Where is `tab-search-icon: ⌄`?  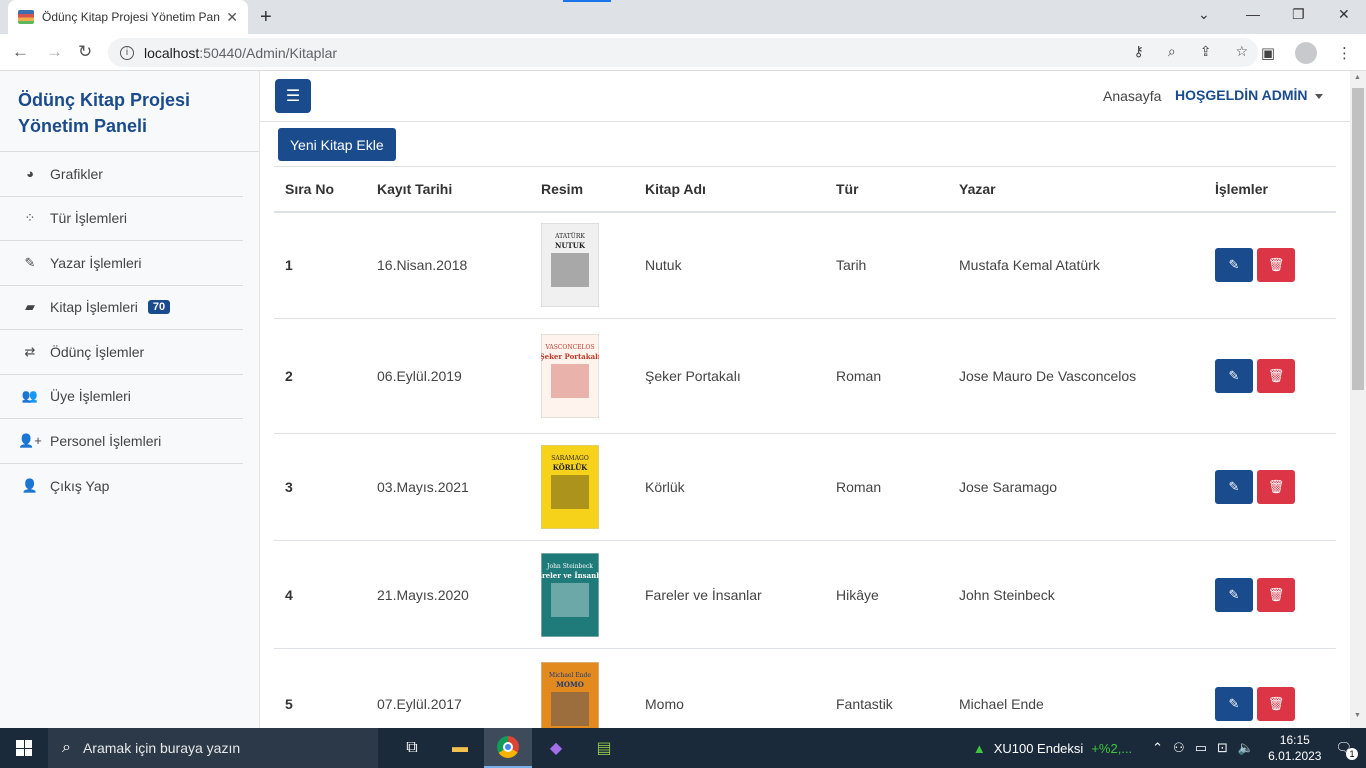 tab-search-icon: ⌄ is located at coordinates (1204, 14).